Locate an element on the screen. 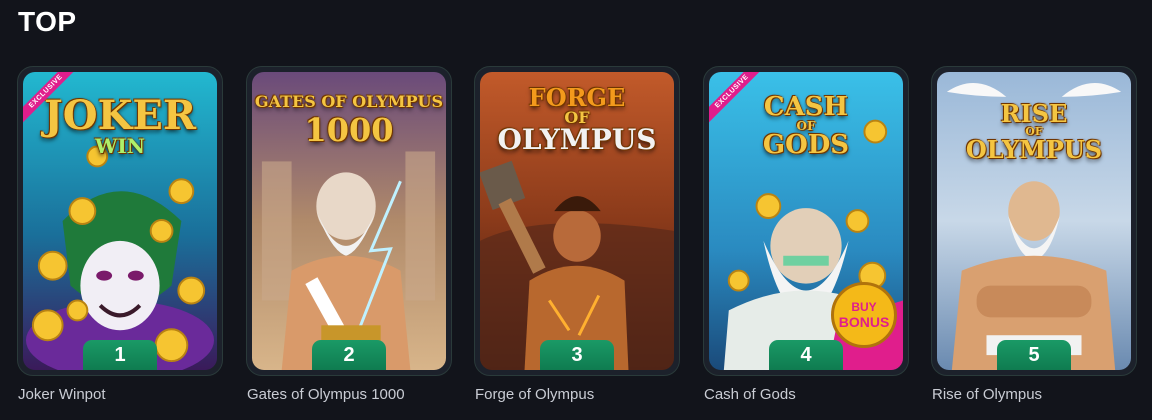  section-title: TOP is located at coordinates (47, 21).